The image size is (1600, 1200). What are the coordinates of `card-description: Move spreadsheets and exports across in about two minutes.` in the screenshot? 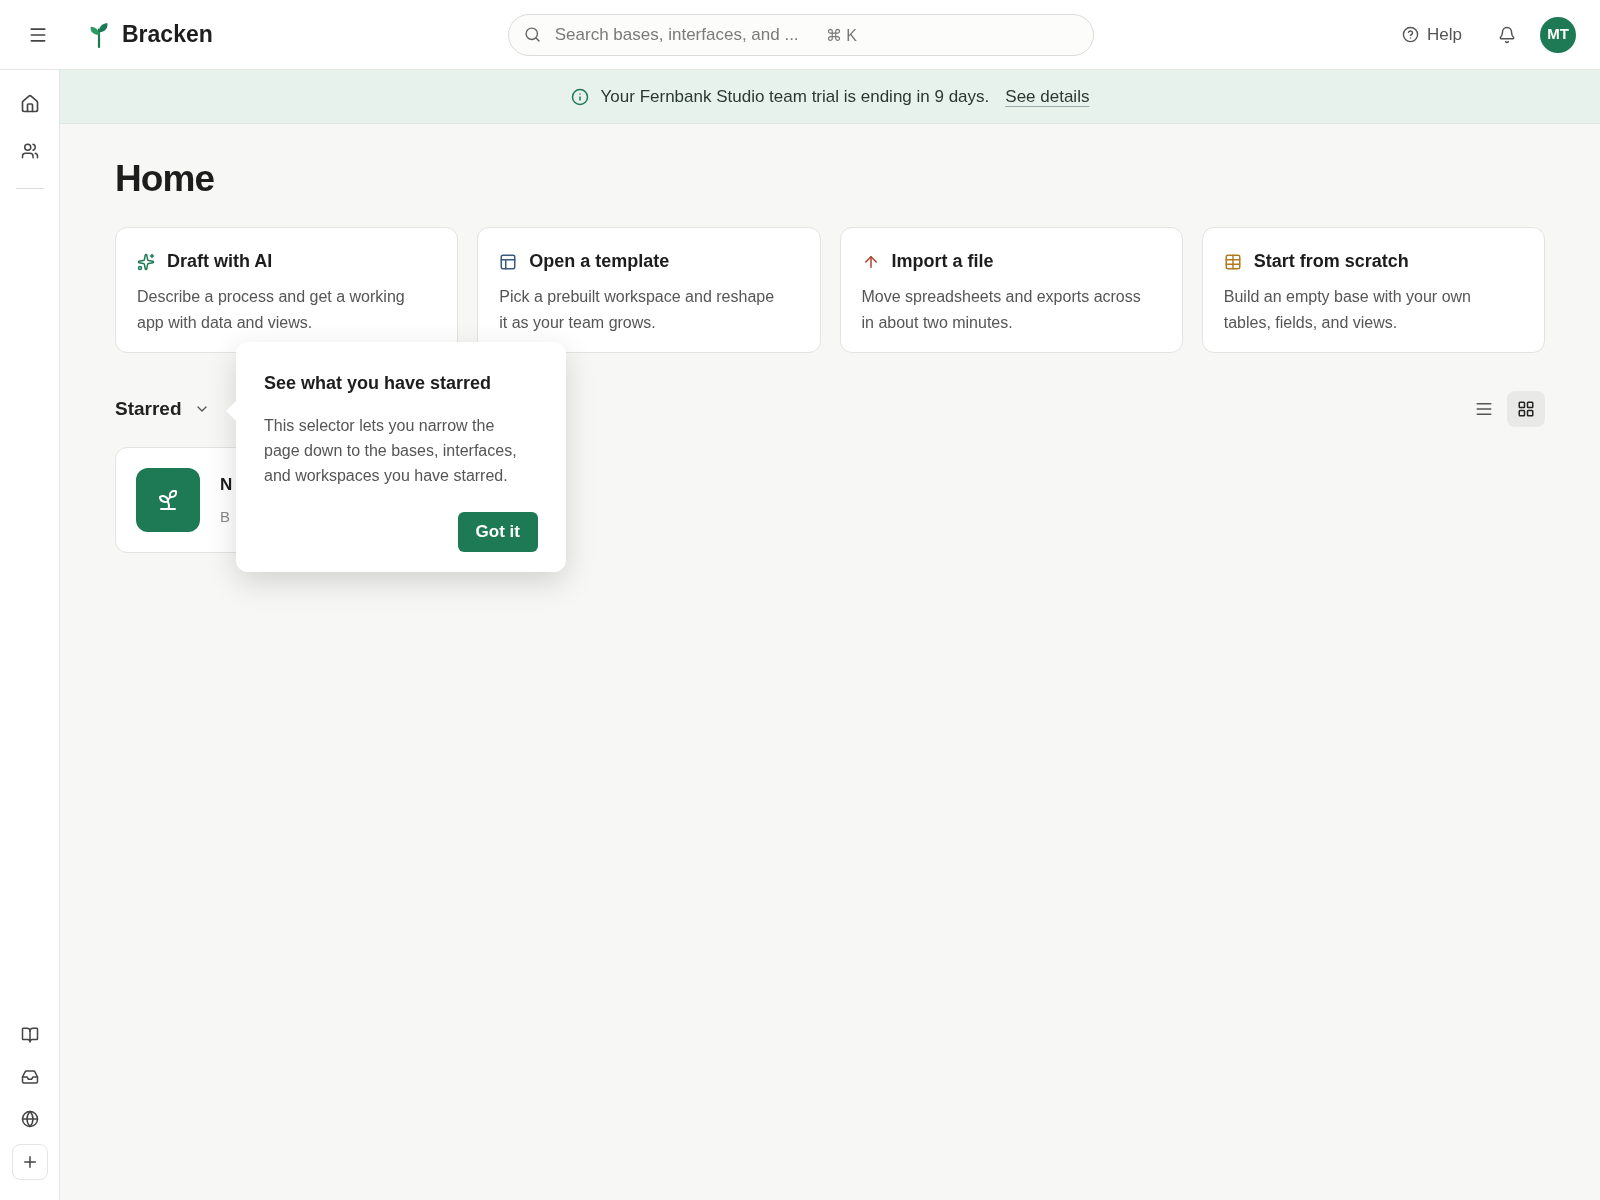 It's located at (1001, 310).